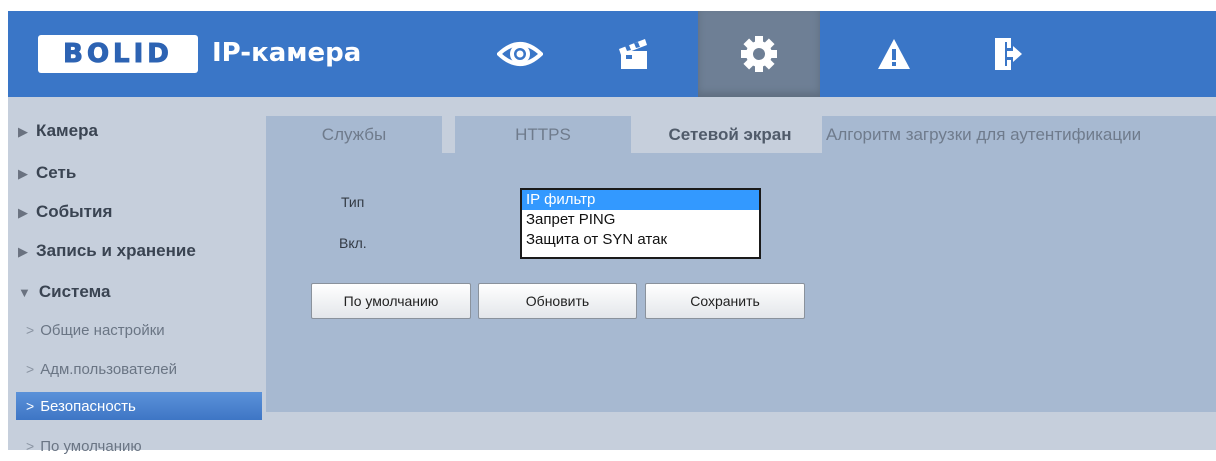  I want to click on tab-https: HTTPS, so click(543, 134).